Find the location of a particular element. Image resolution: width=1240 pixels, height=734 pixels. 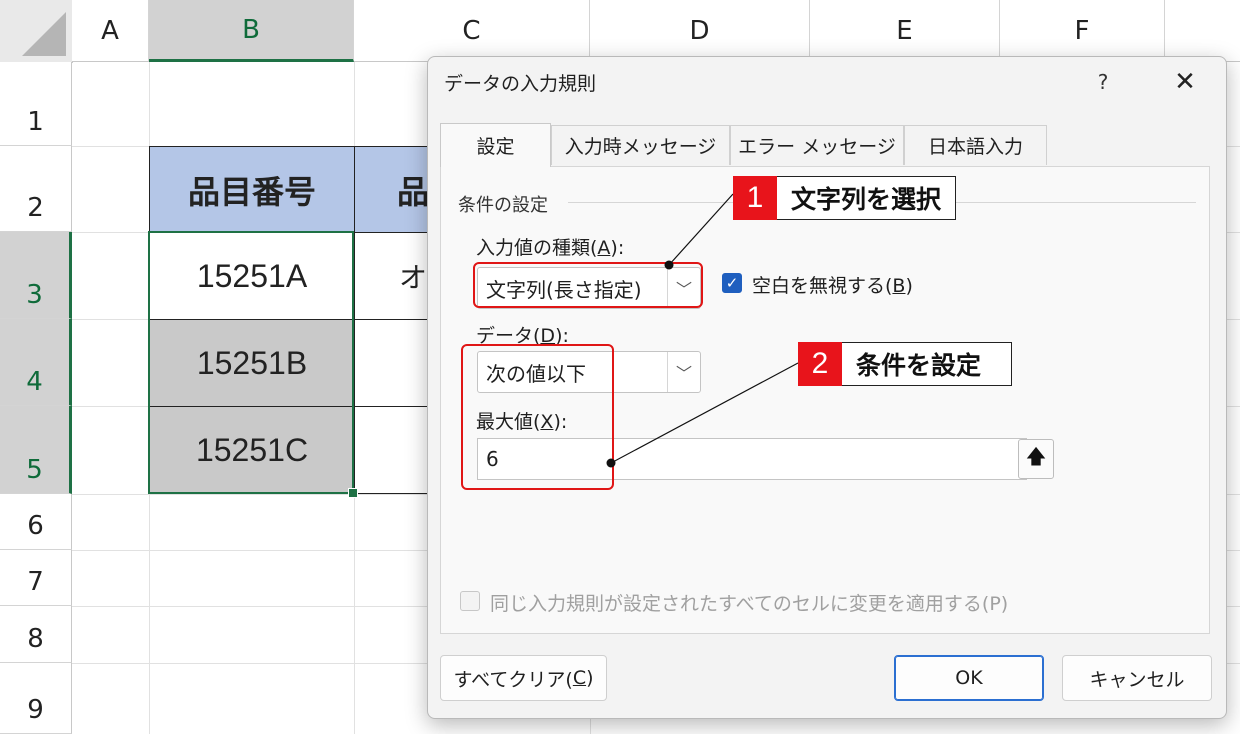

row-header-1: 1 is located at coordinates (36, 104).